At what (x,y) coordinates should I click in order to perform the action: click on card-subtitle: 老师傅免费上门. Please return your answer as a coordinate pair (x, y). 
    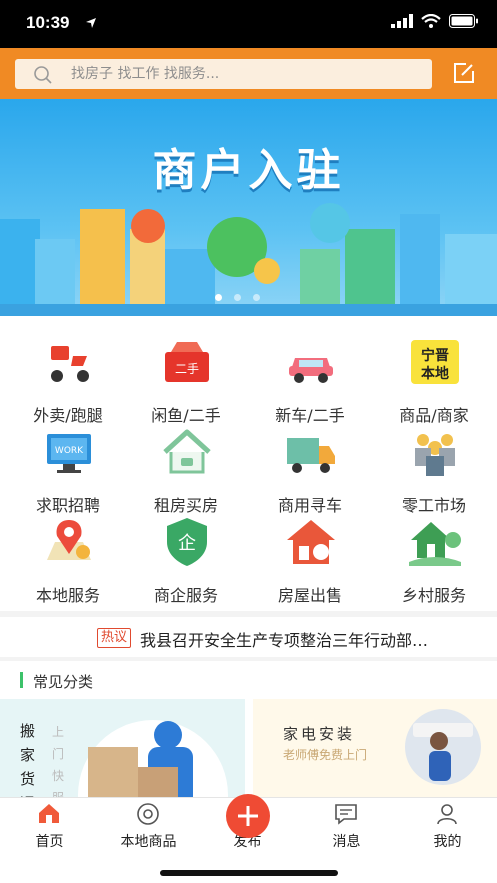
    Looking at the image, I should click on (325, 755).